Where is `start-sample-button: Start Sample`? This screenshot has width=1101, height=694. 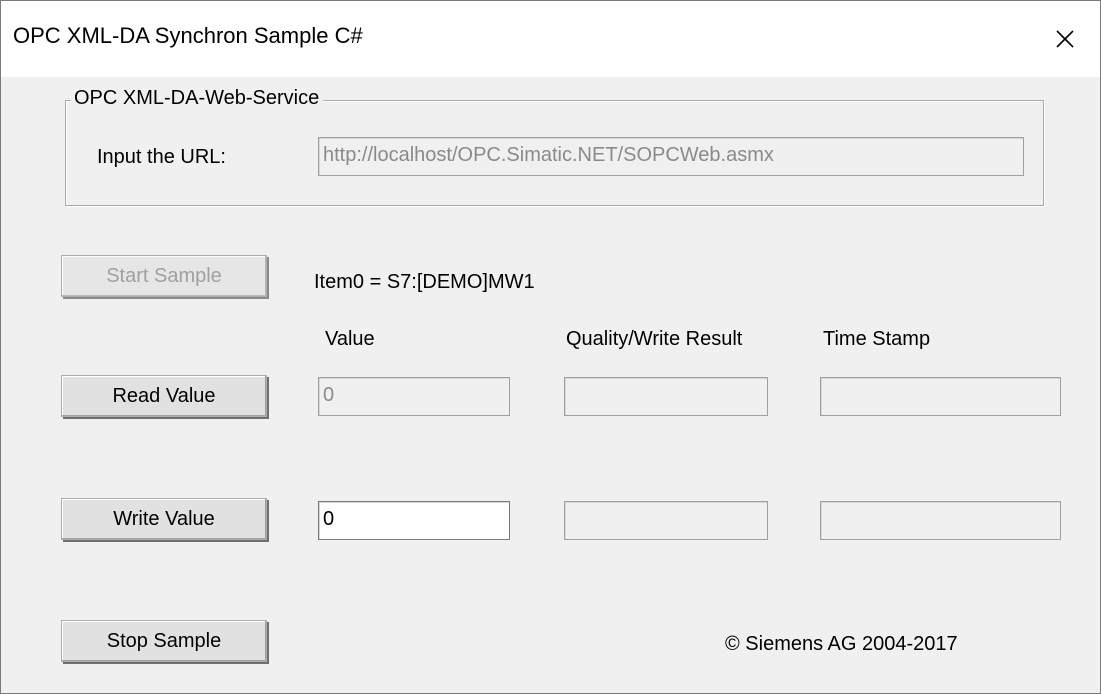 start-sample-button: Start Sample is located at coordinates (164, 276).